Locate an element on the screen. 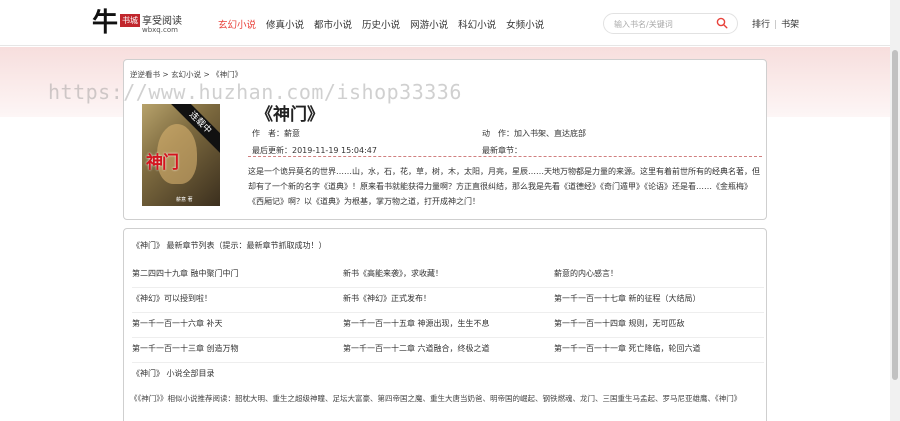 The image size is (900, 421). search-icon is located at coordinates (722, 23).